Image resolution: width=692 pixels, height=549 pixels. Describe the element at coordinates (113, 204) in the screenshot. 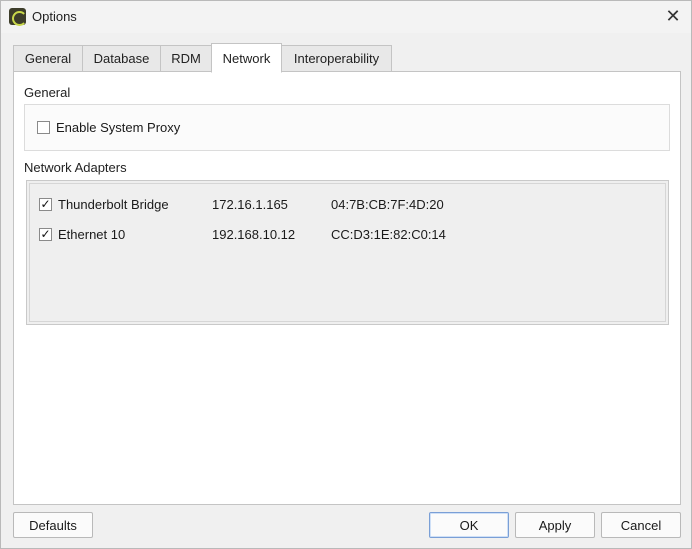

I see `adapter-name: Thunderbolt Bridge` at that location.